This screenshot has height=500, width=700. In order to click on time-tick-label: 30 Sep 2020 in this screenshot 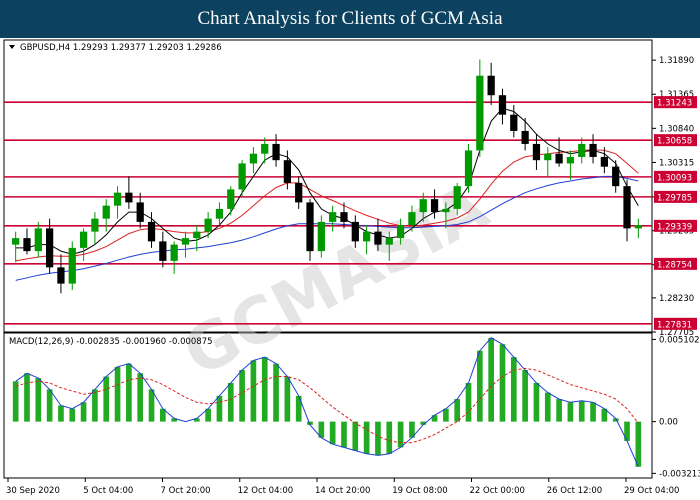, I will do `click(33, 491)`.